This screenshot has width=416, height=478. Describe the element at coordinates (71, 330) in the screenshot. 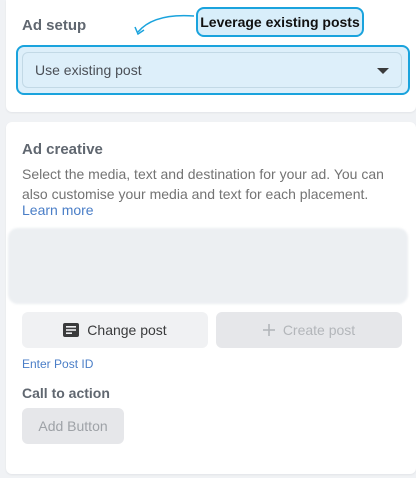

I see `post-icon` at that location.